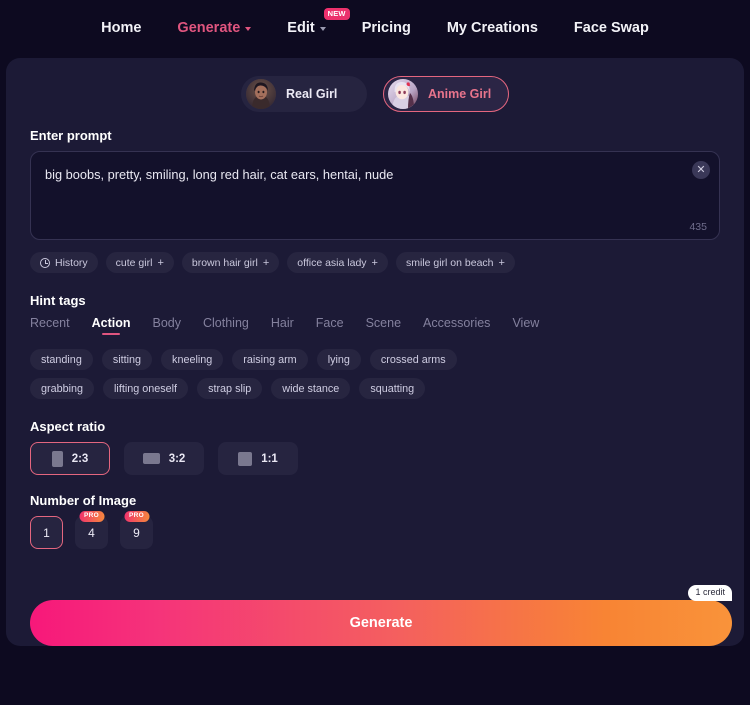  I want to click on nav-item-face-swap: Face Swap, so click(611, 28).